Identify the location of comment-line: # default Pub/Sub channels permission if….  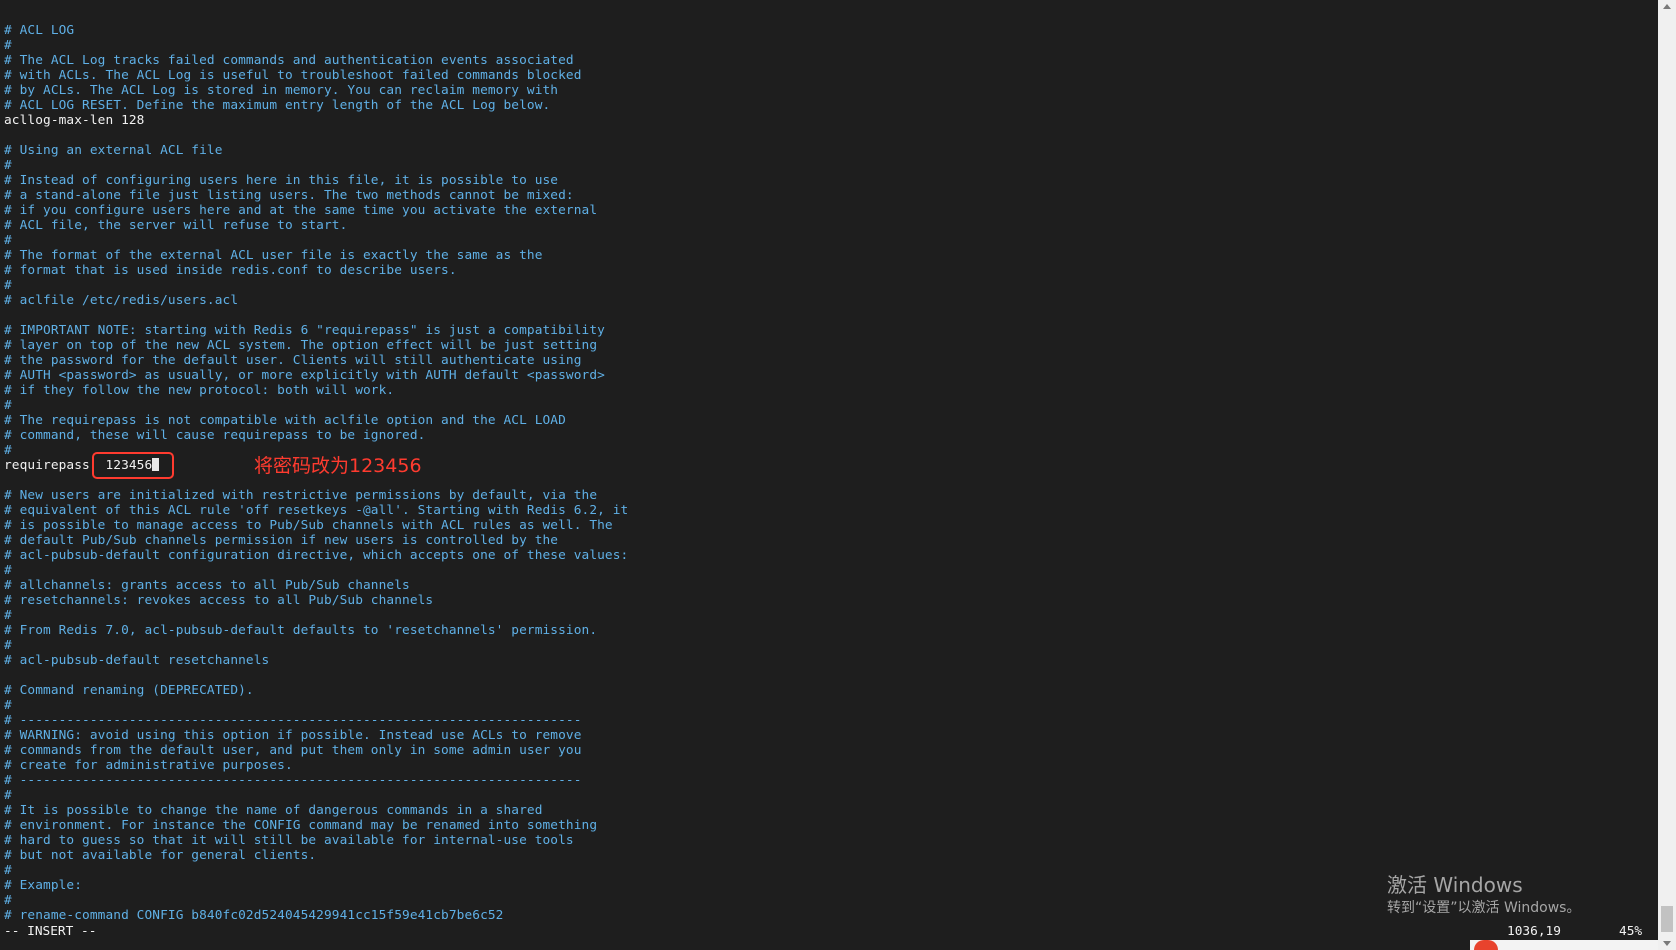
(281, 540).